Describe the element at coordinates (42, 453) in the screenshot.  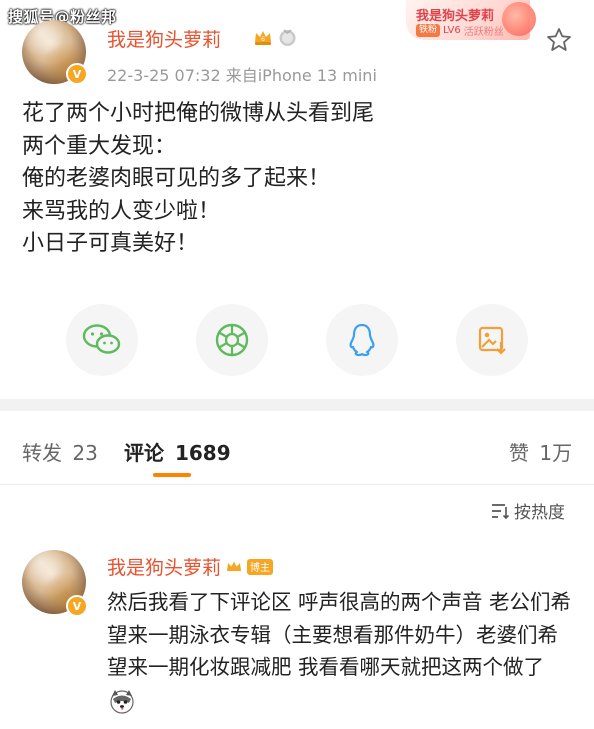
I see `tab-repost-label: 转发` at that location.